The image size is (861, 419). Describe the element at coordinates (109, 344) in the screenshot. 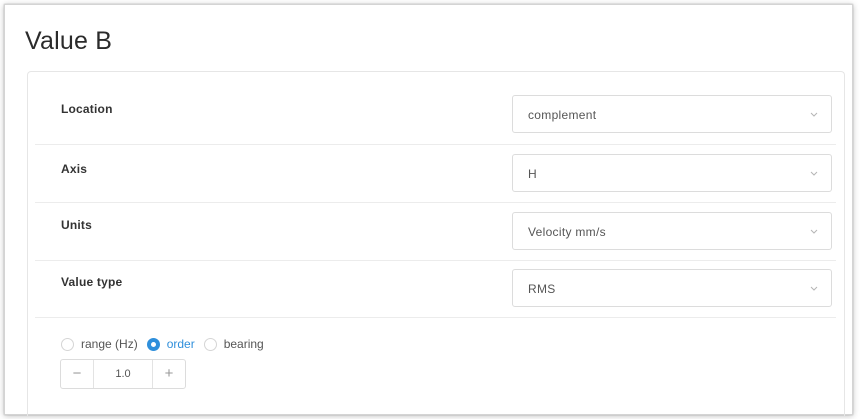

I see `range-hz-radio-label: range (Hz)` at that location.